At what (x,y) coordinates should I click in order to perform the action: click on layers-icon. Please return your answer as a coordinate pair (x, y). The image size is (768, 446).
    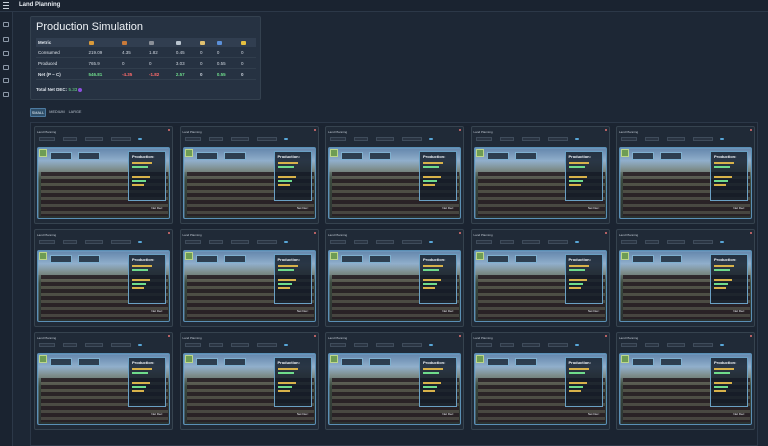
    Looking at the image, I should click on (6, 39).